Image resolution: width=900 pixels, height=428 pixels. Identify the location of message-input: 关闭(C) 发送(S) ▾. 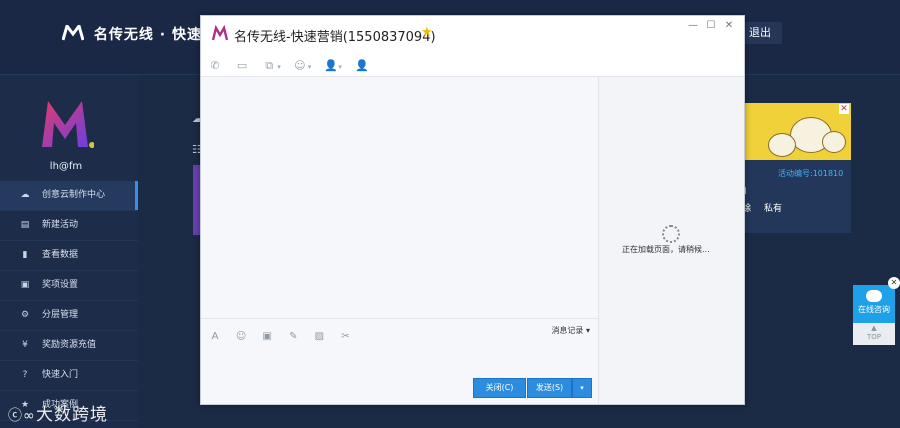
(399, 372).